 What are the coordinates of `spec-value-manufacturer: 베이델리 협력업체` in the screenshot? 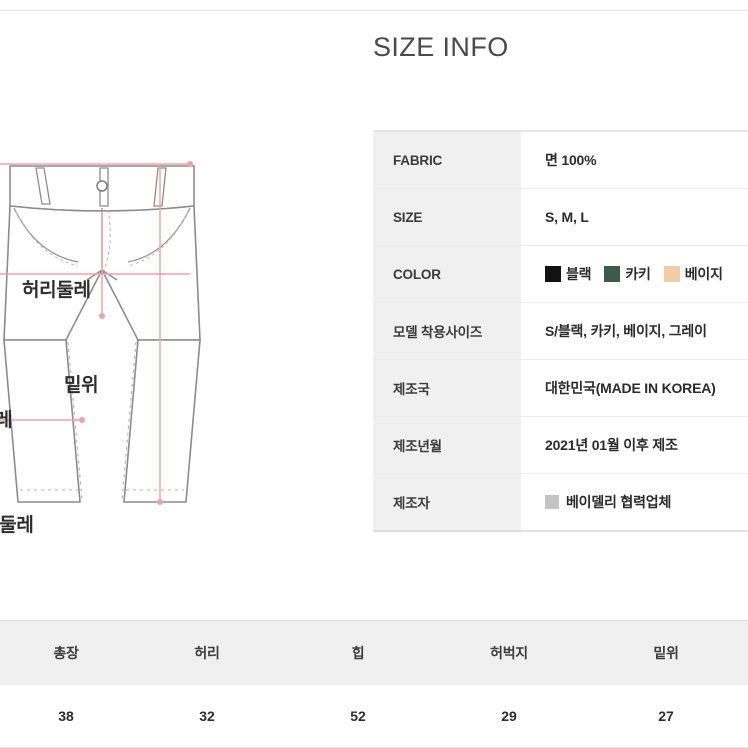 It's located at (634, 502).